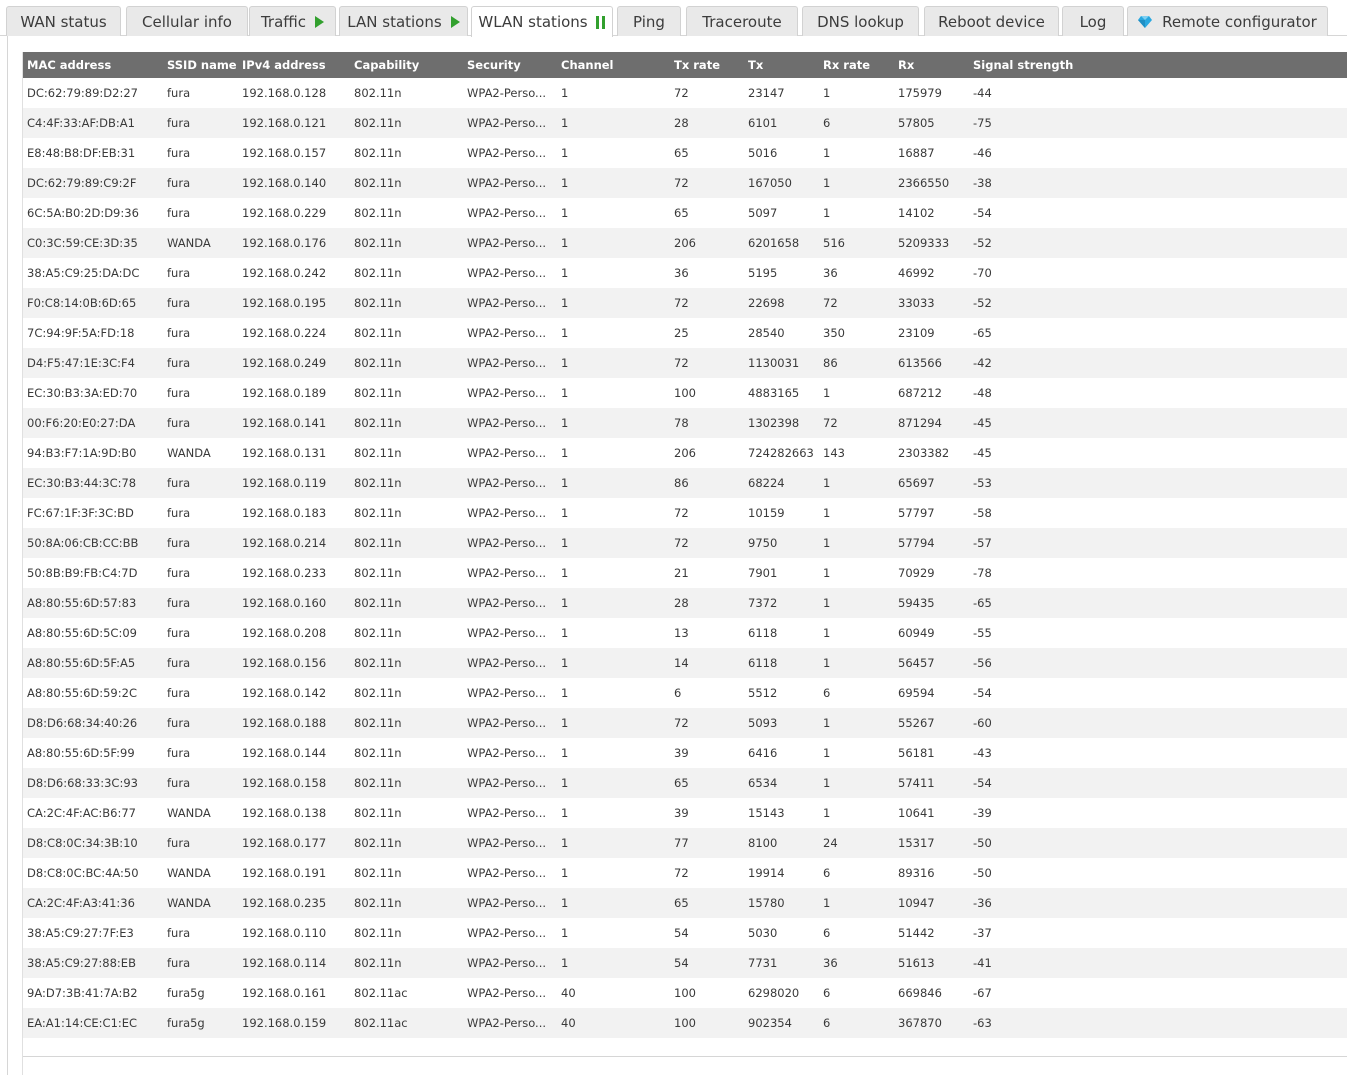  I want to click on table-cell: 192.168.0.161, so click(284, 993).